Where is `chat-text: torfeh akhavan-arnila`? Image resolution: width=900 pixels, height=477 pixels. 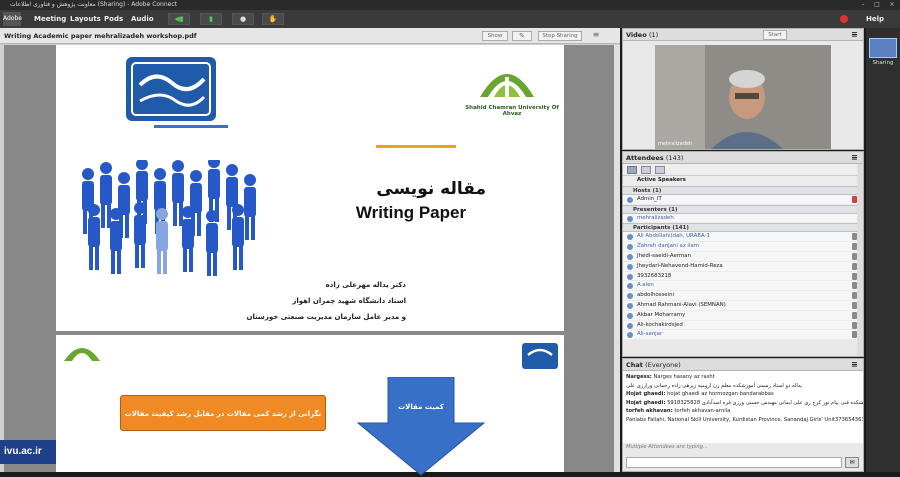
chat-text: torfeh akhavan-arnila is located at coordinates (702, 411).